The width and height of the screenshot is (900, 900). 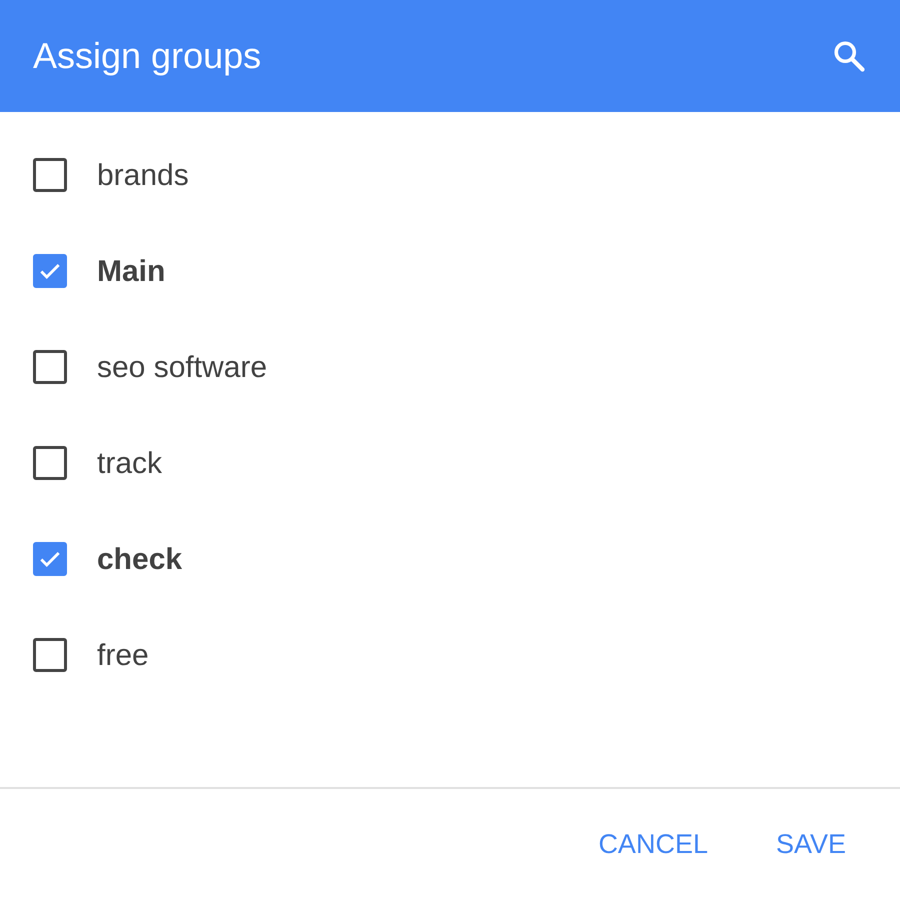 What do you see at coordinates (139, 559) in the screenshot?
I see `group-label: check` at bounding box center [139, 559].